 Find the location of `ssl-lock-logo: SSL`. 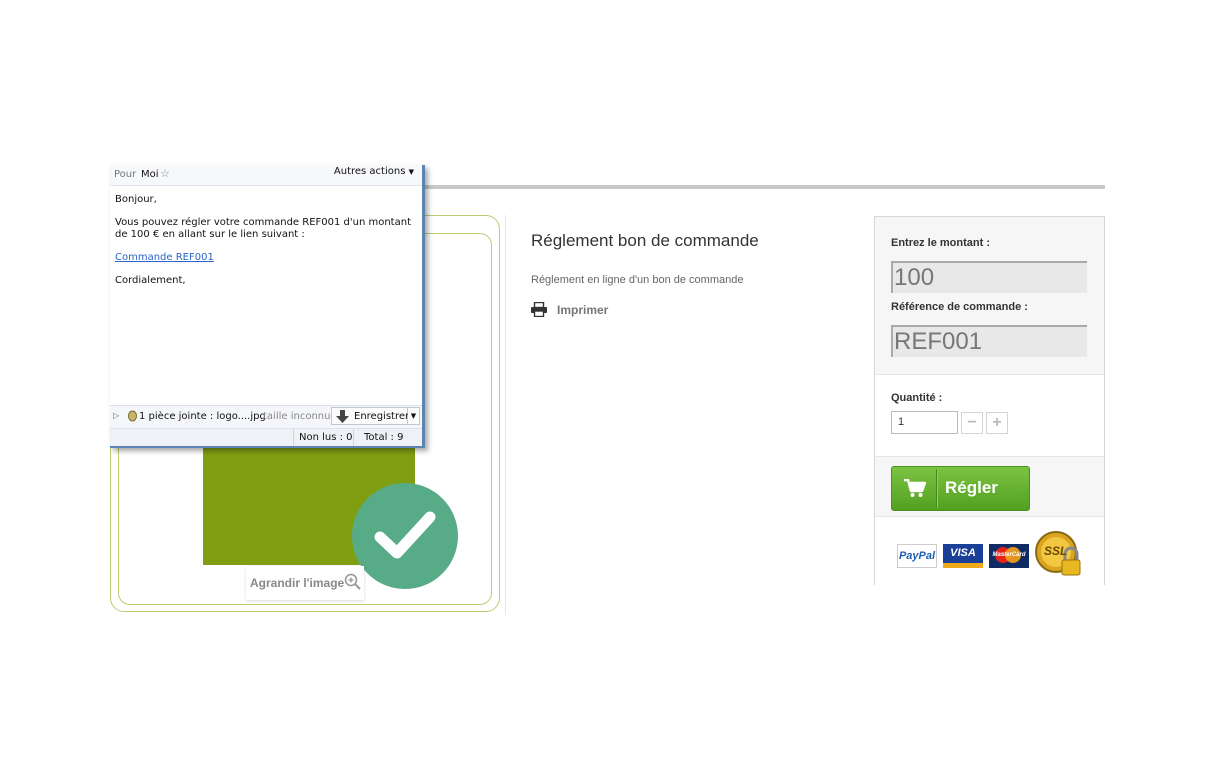

ssl-lock-logo: SSL is located at coordinates (1060, 555).